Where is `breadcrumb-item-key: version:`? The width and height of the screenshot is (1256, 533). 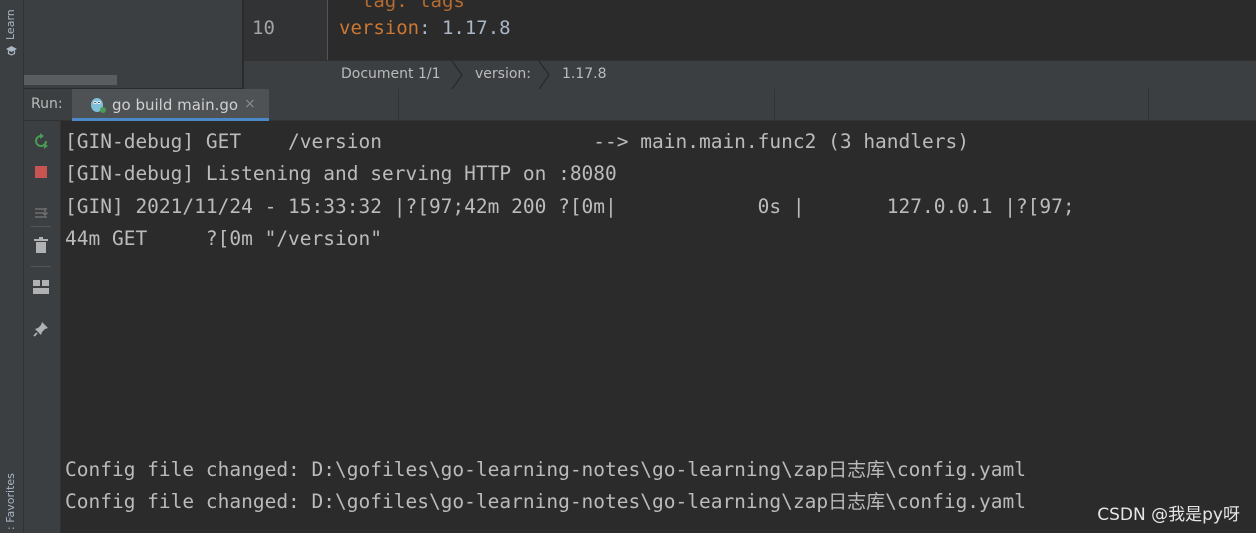 breadcrumb-item-key: version: is located at coordinates (503, 74).